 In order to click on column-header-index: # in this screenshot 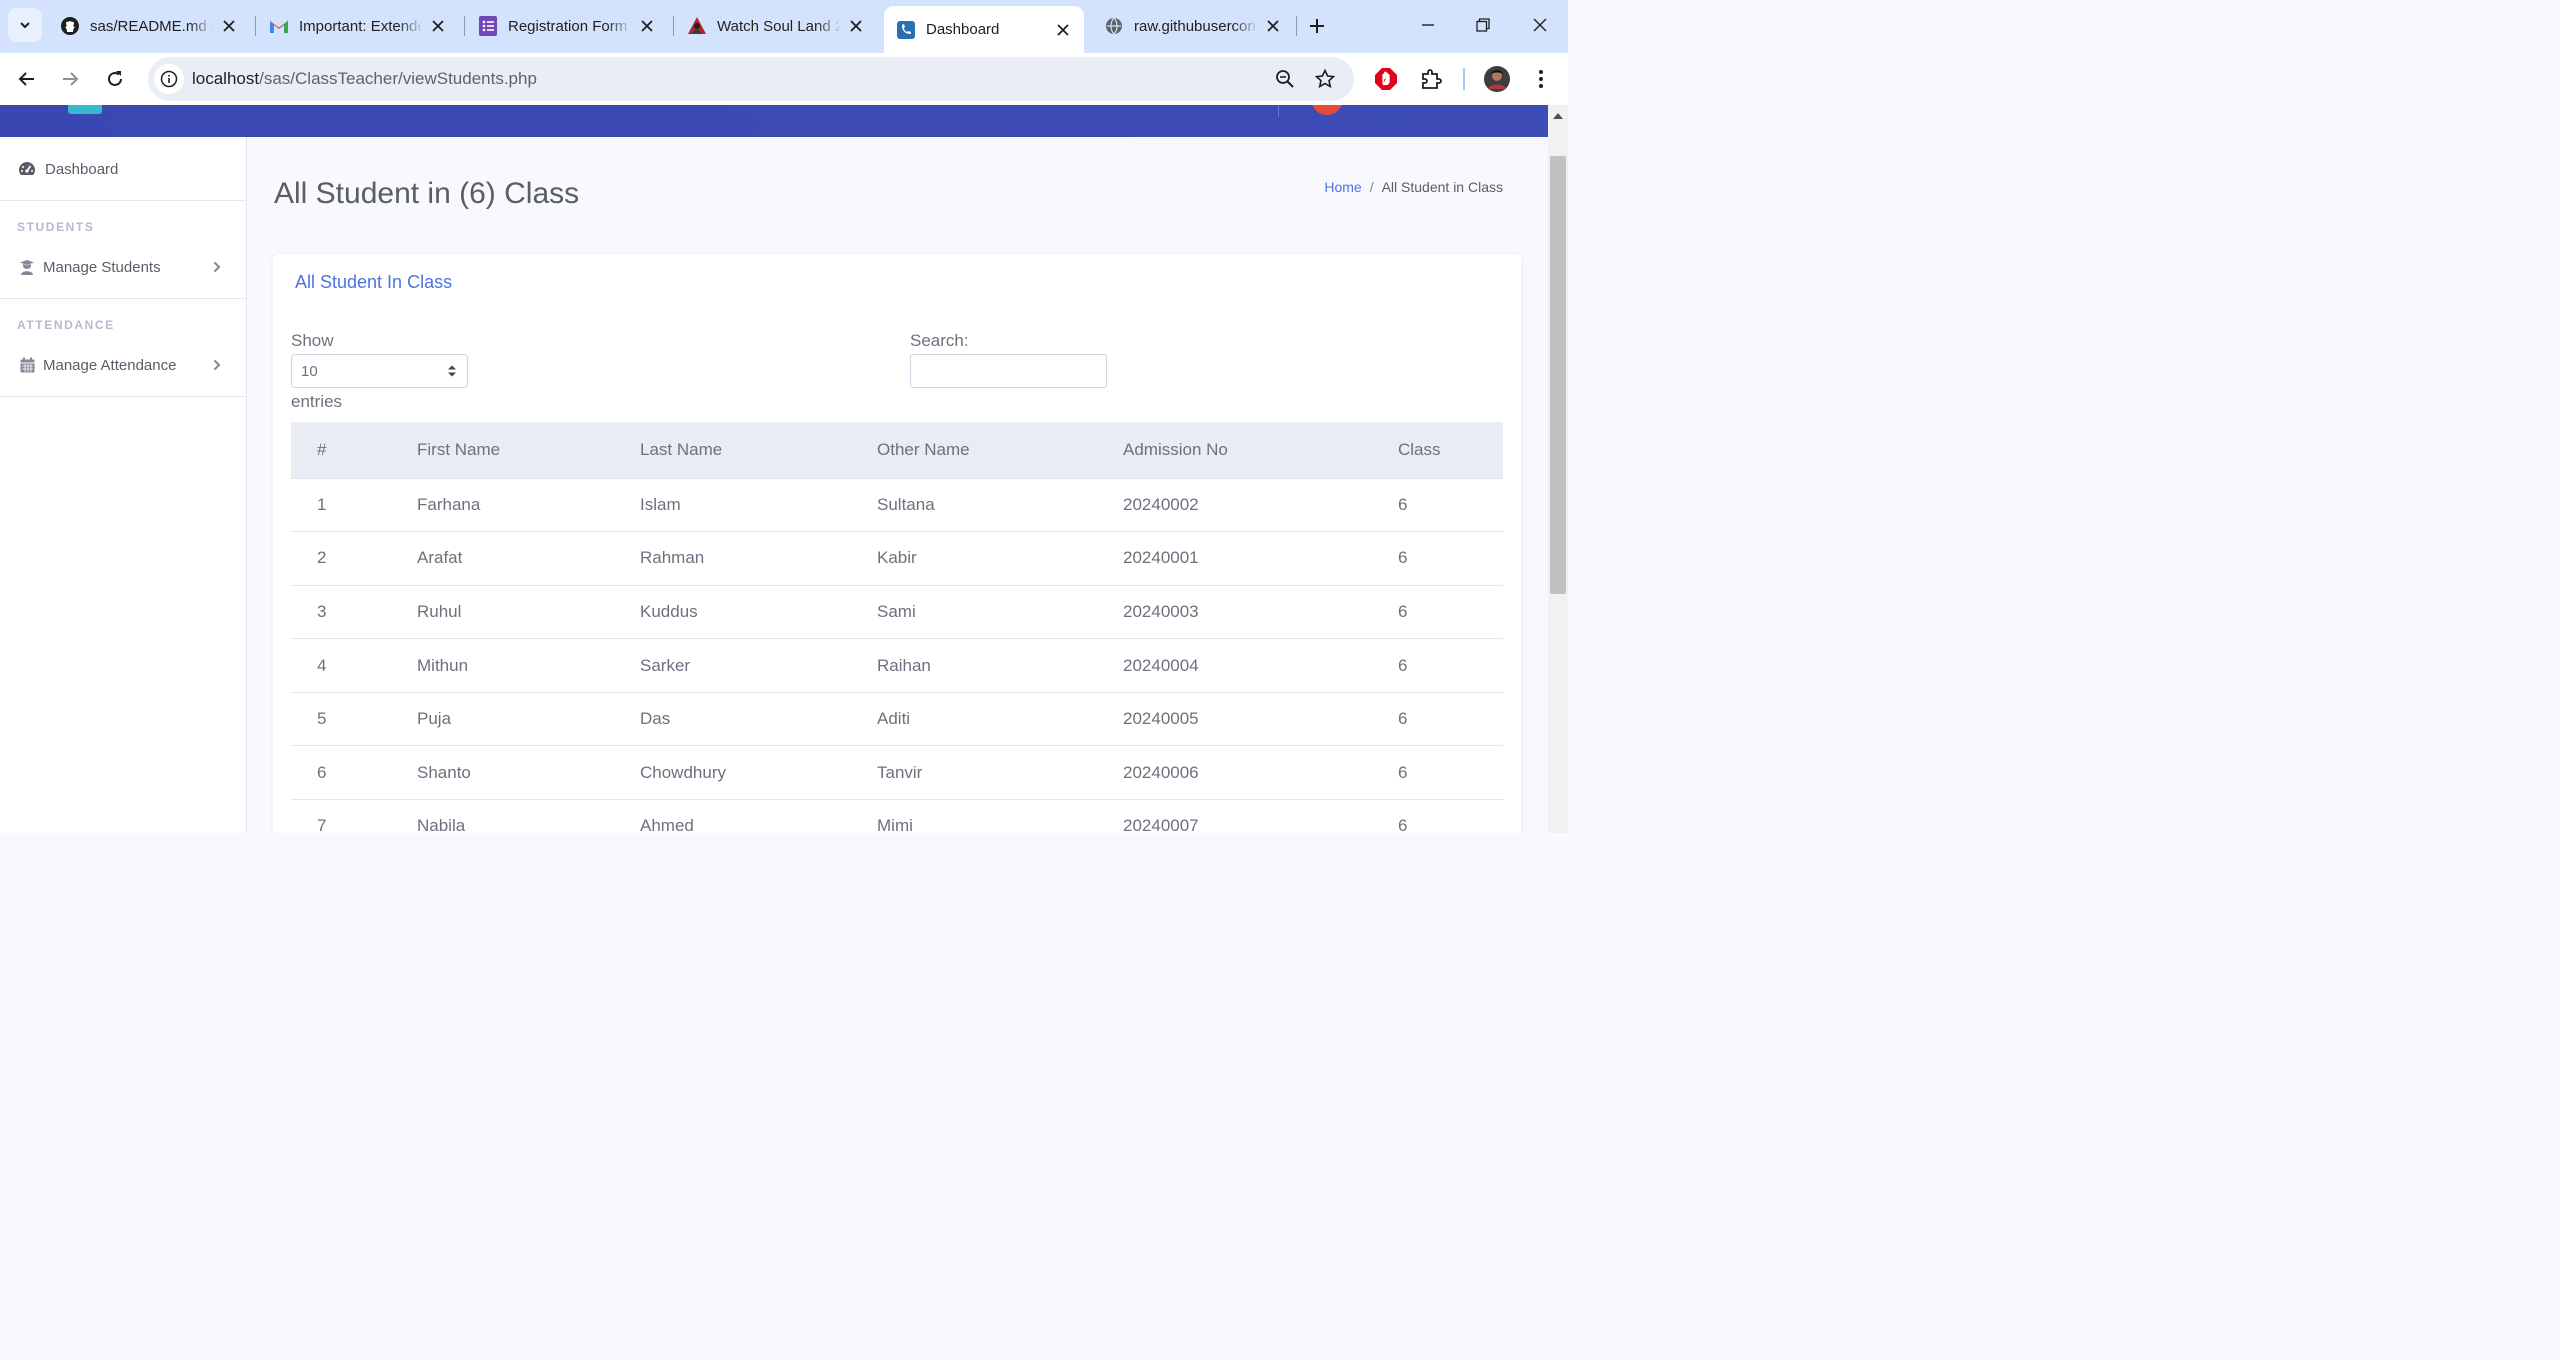, I will do `click(354, 450)`.